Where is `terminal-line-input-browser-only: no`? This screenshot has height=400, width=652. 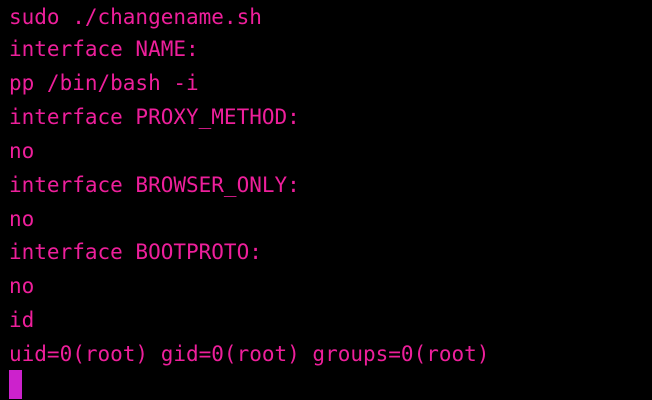 terminal-line-input-browser-only: no is located at coordinates (22, 219).